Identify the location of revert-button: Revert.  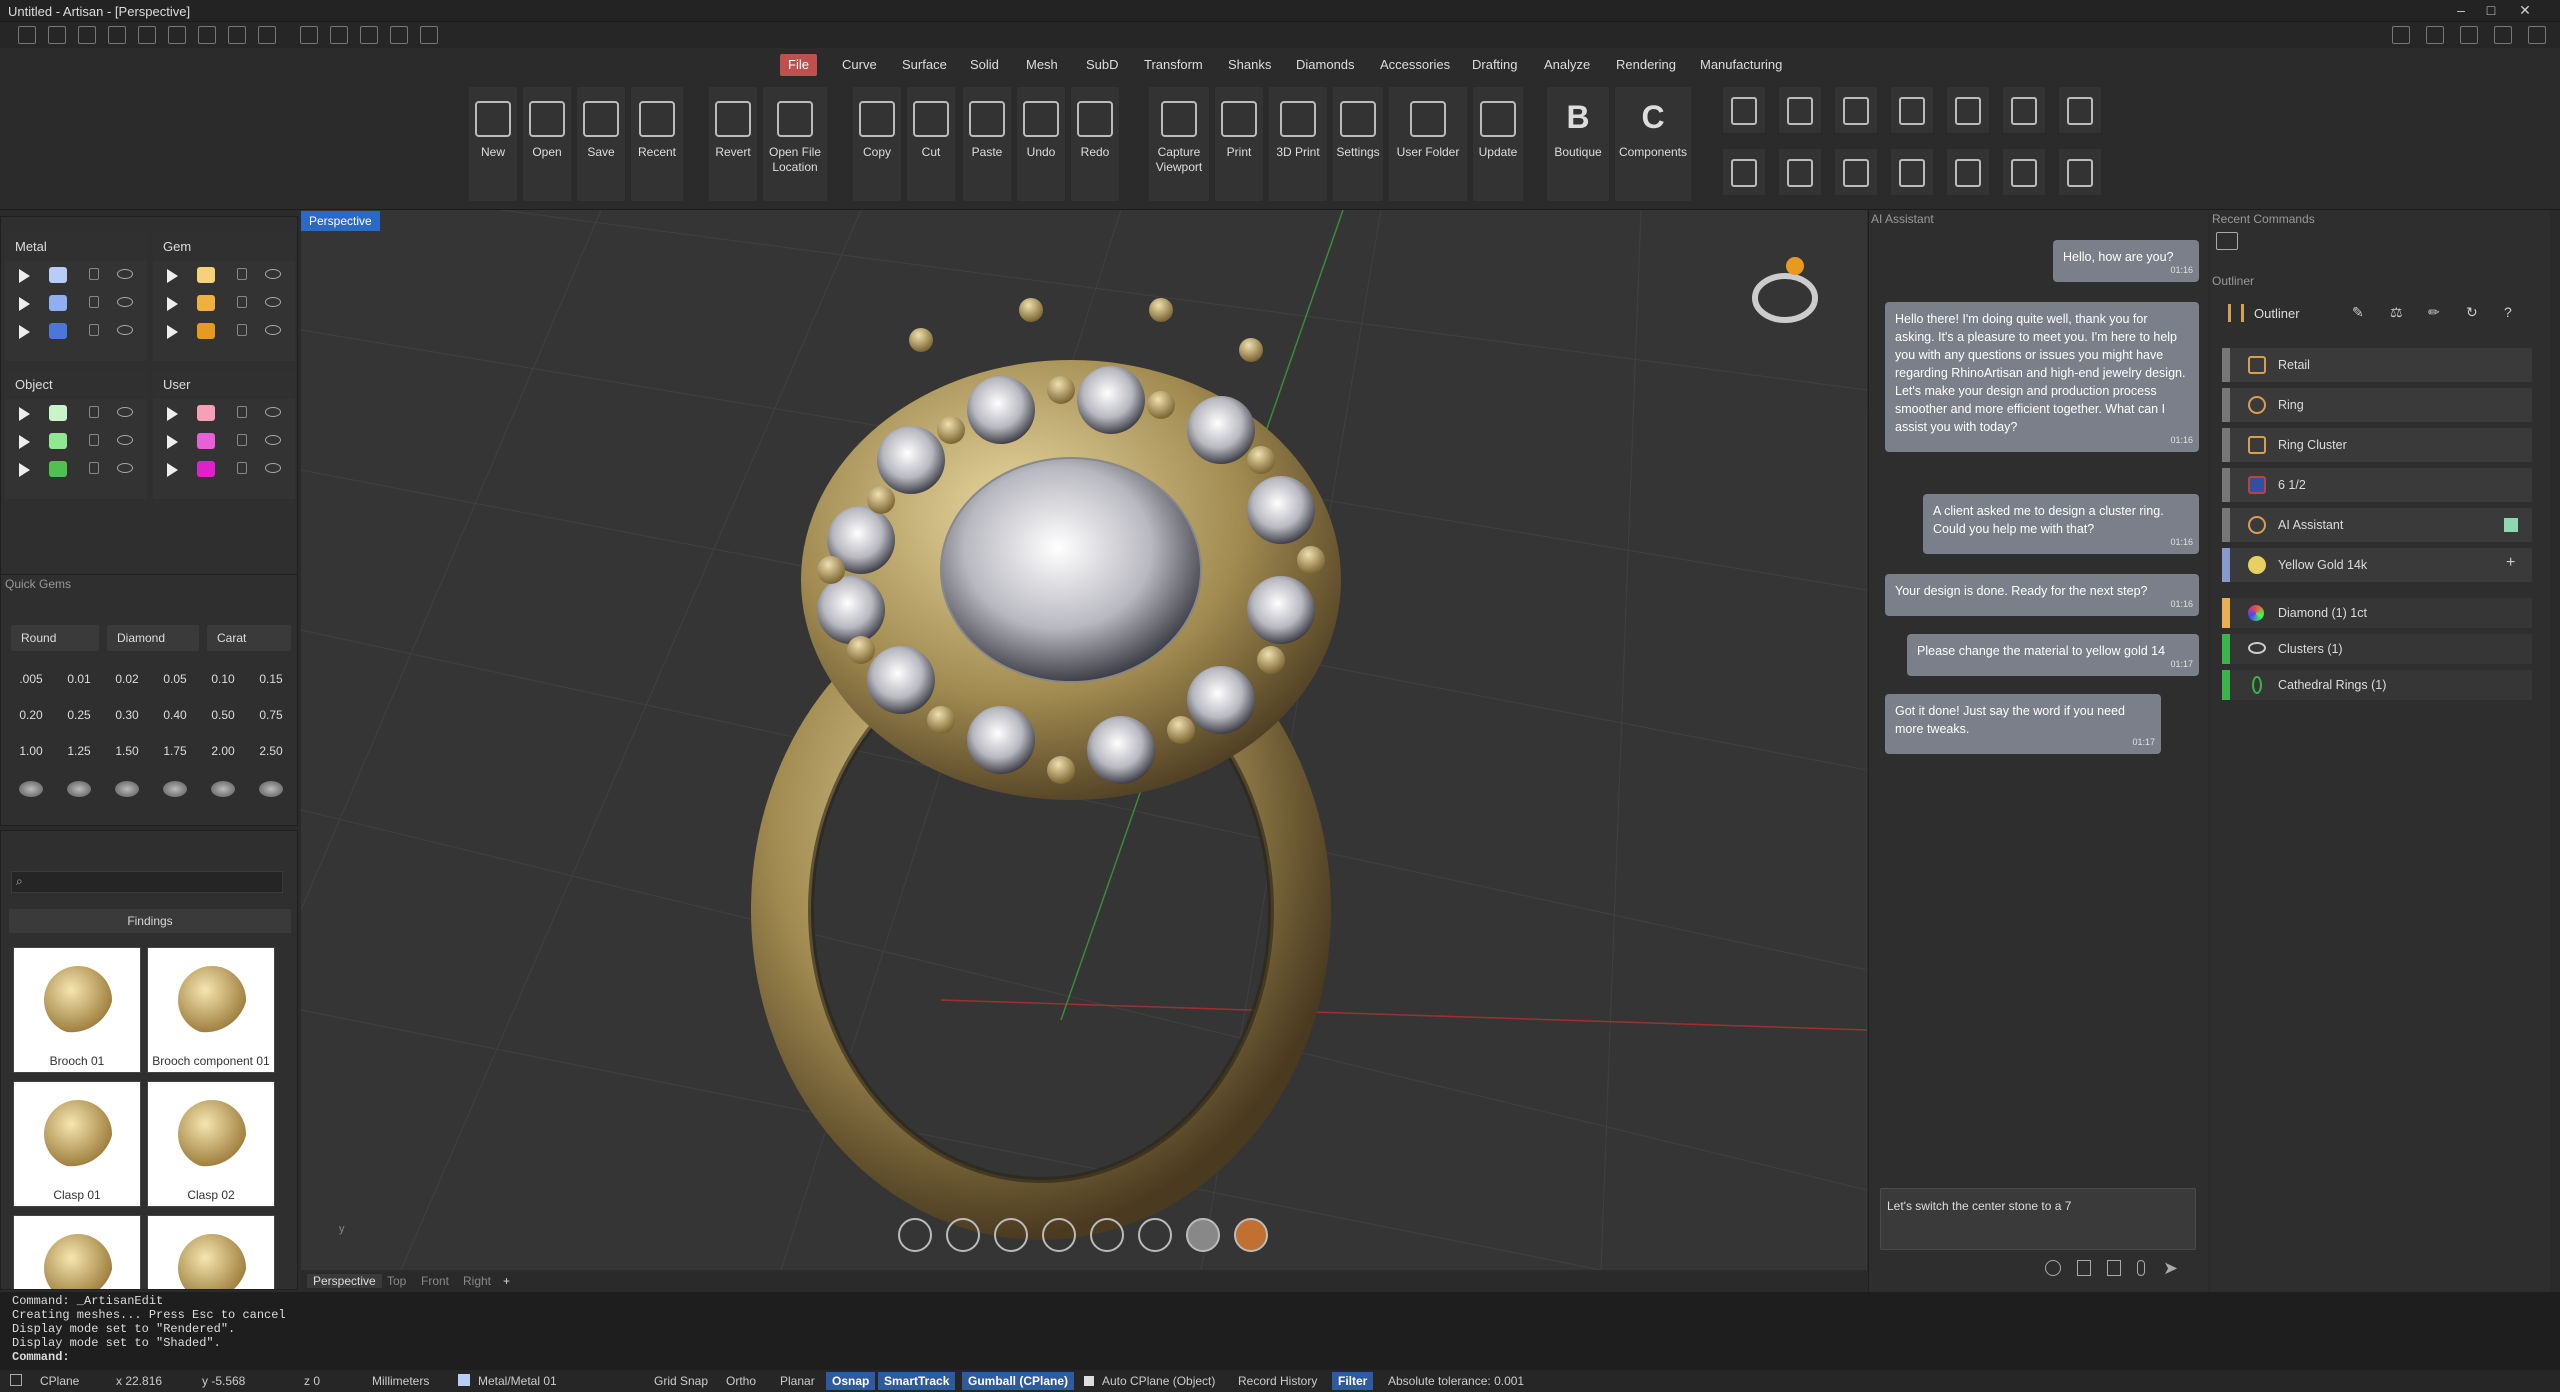
(733, 144).